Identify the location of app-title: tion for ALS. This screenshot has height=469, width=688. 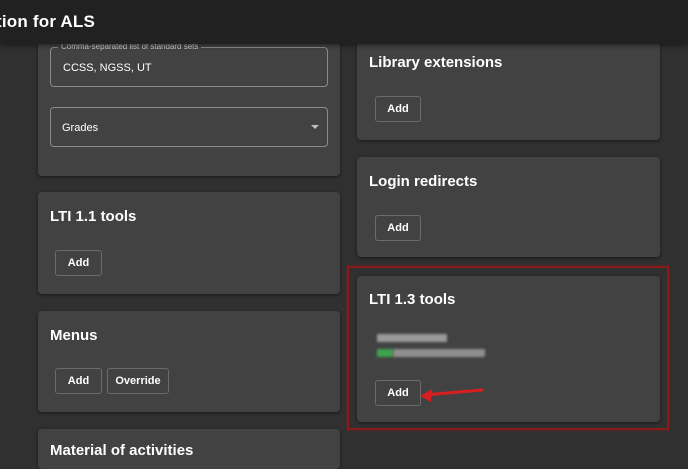
(48, 21).